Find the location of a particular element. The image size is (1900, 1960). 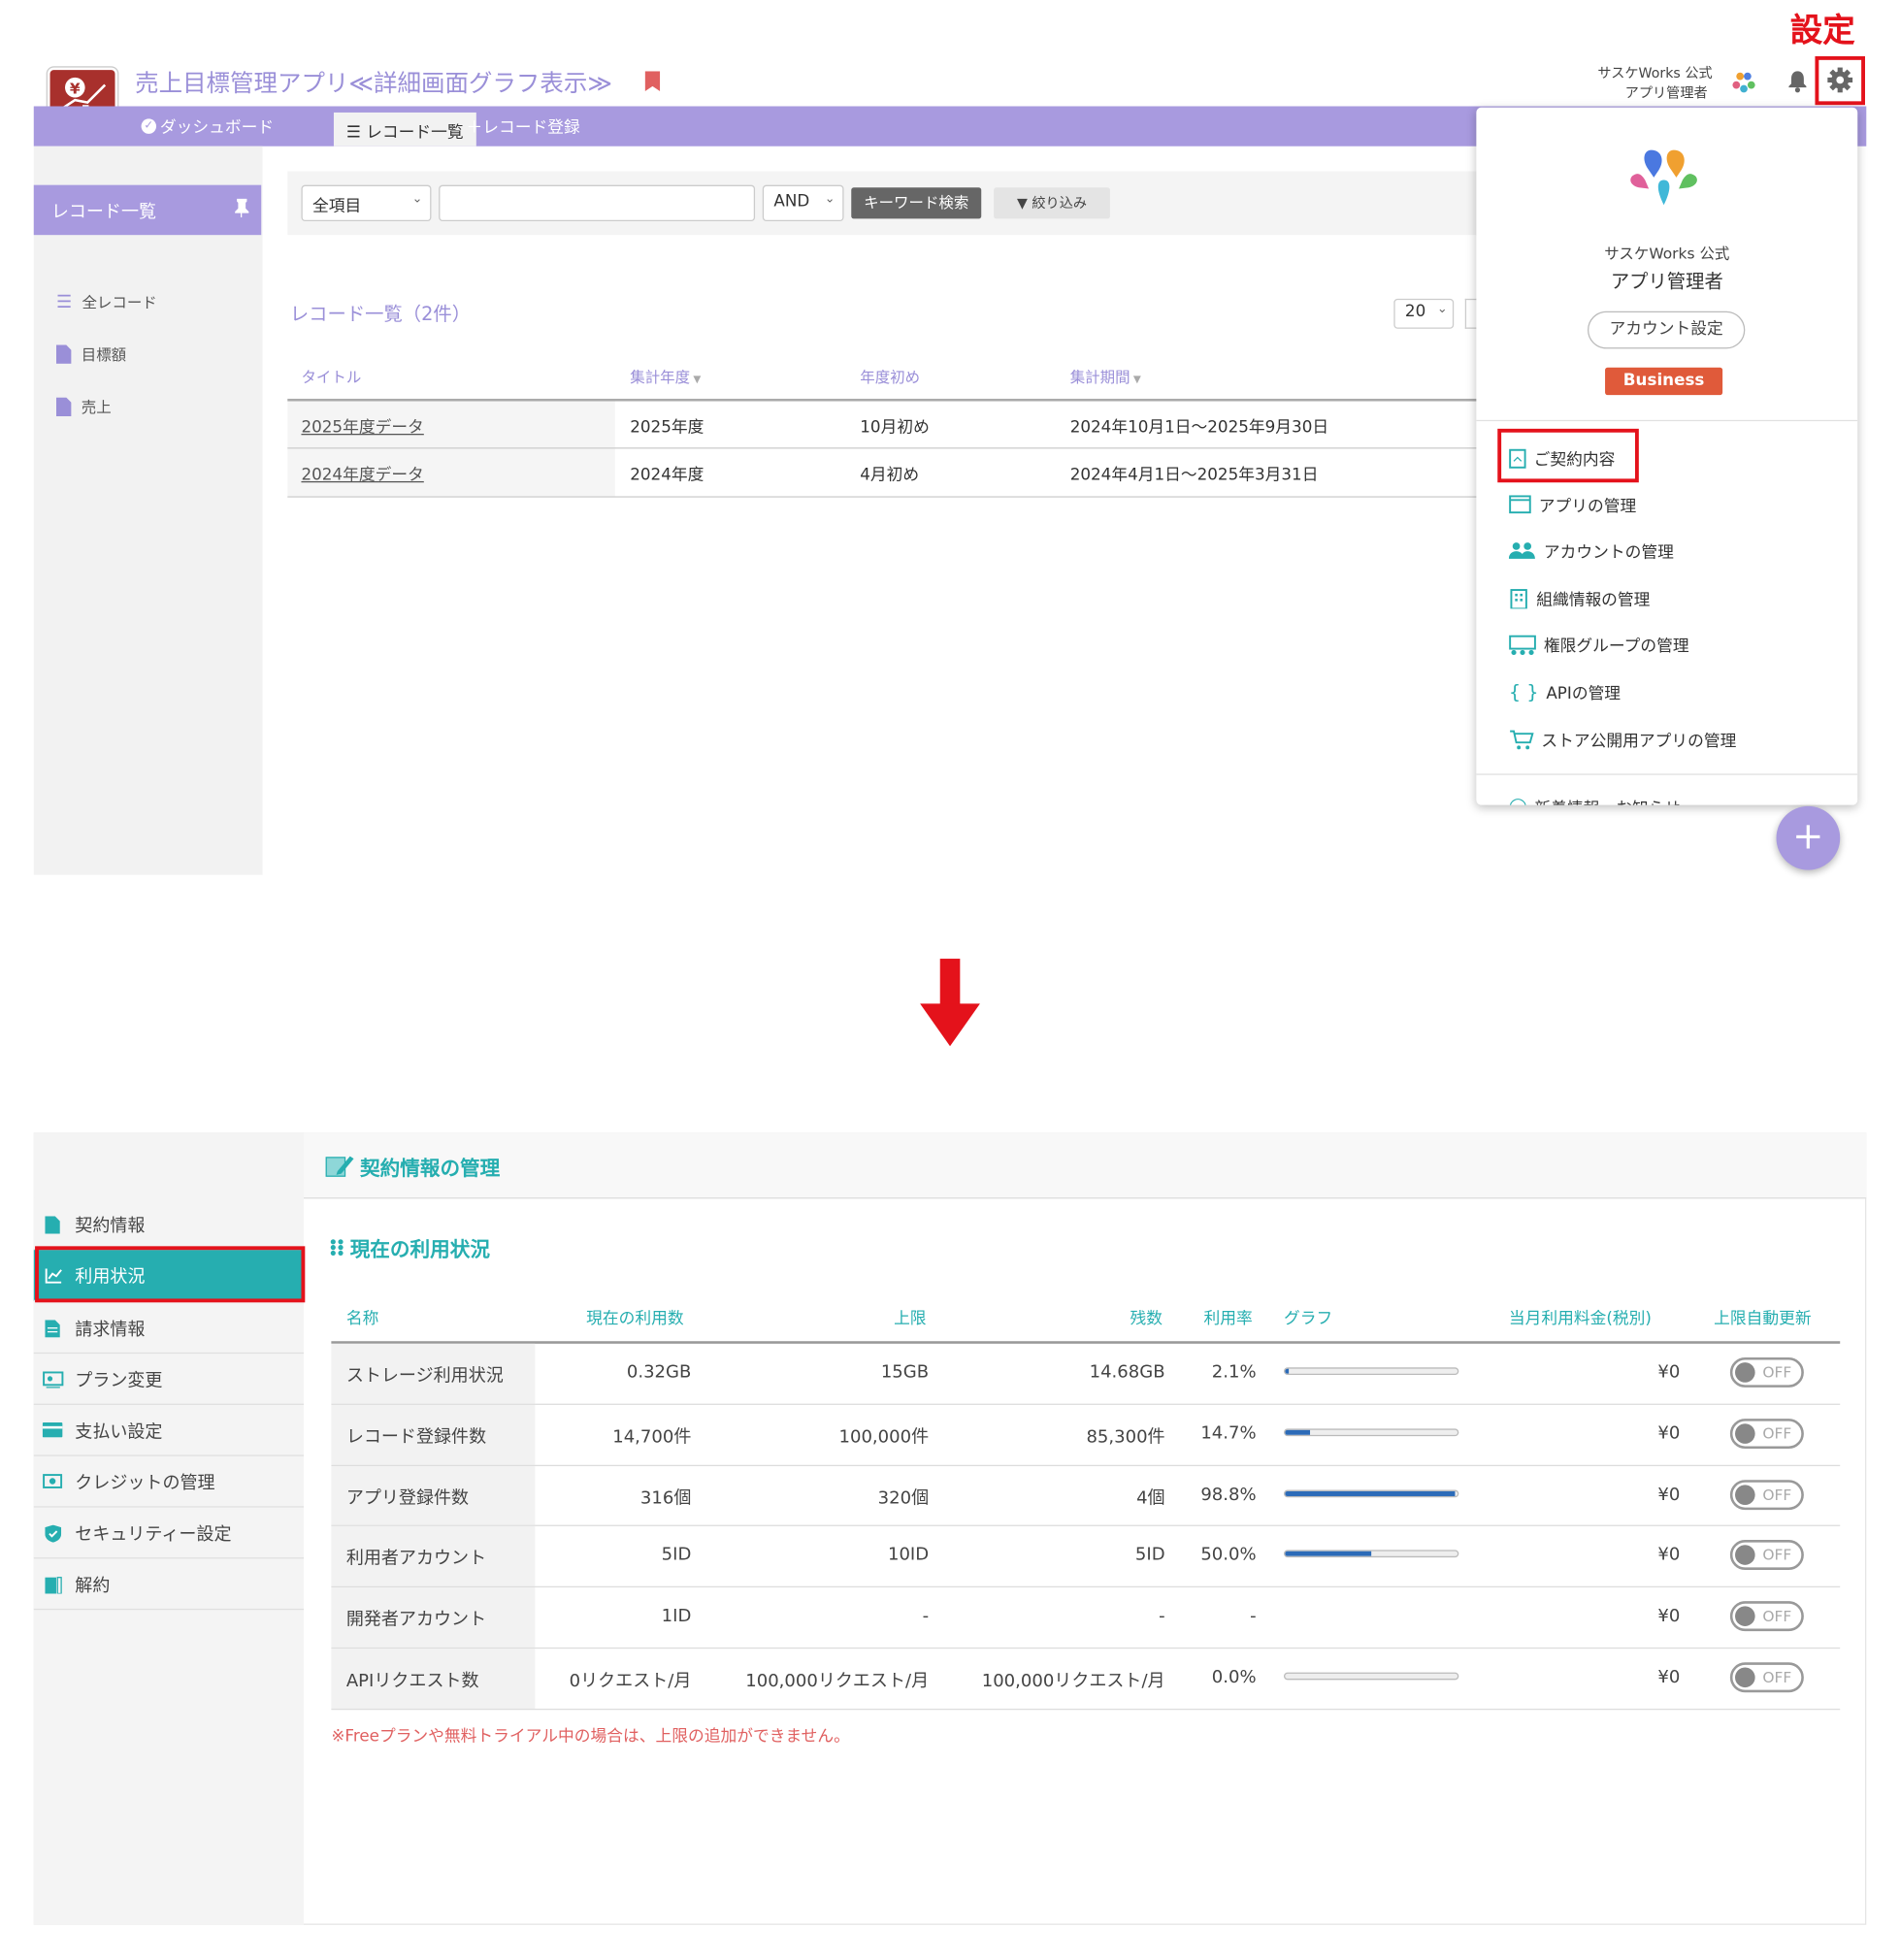

menu-item-organization: 組織情報の管理 is located at coordinates (1580, 598).